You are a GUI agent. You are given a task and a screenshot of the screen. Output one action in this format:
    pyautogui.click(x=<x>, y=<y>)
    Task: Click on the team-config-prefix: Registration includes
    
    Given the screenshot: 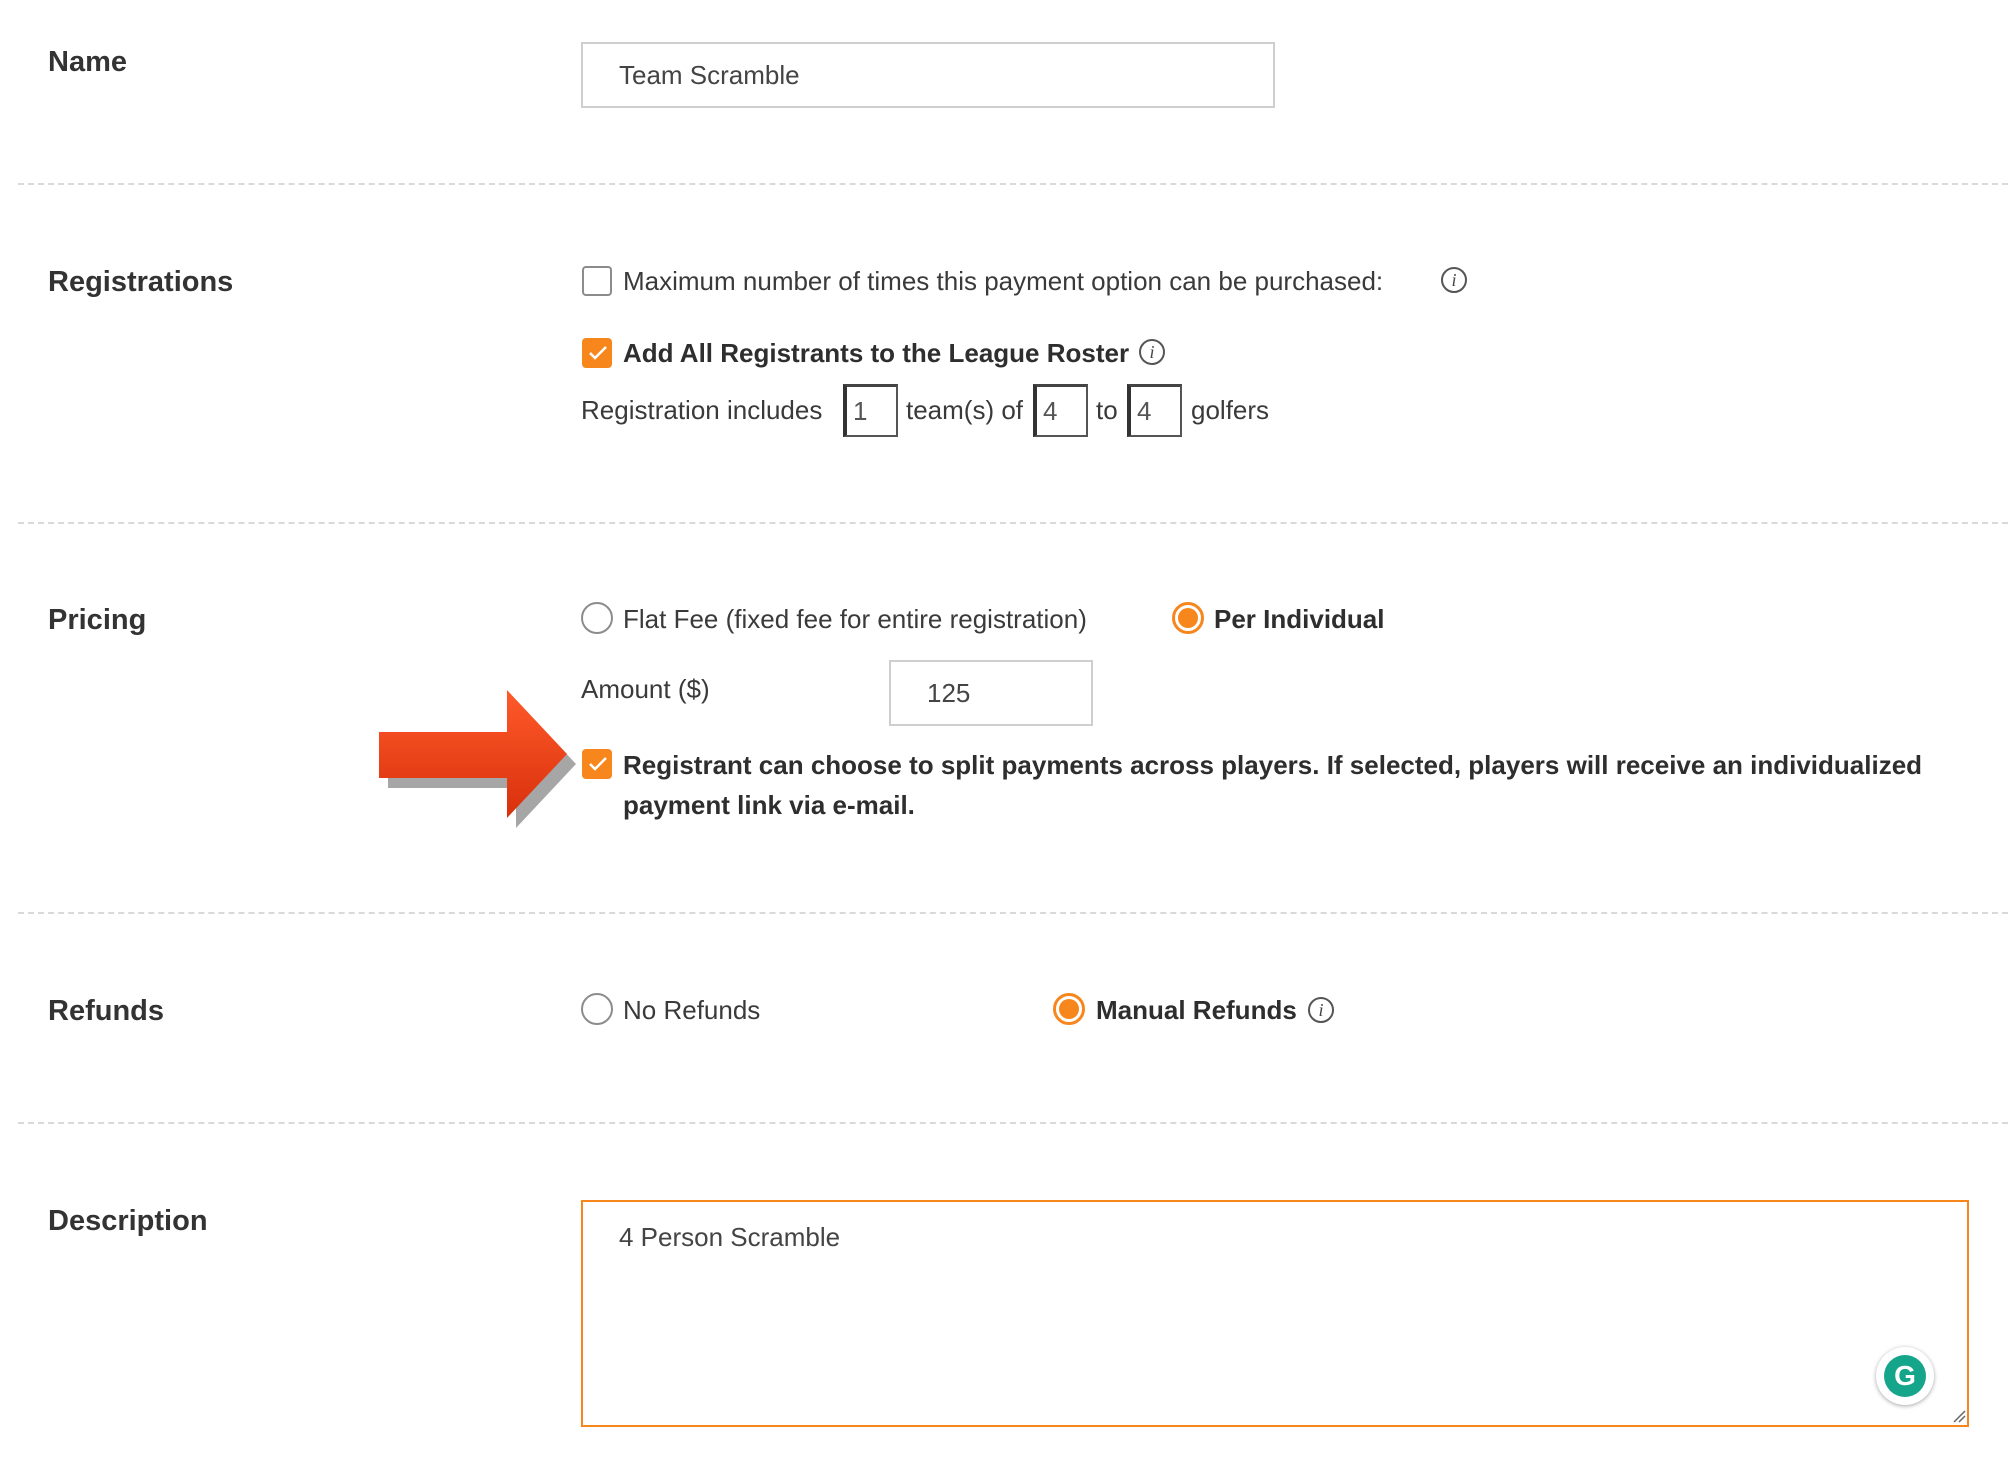 What is the action you would take?
    pyautogui.click(x=702, y=410)
    